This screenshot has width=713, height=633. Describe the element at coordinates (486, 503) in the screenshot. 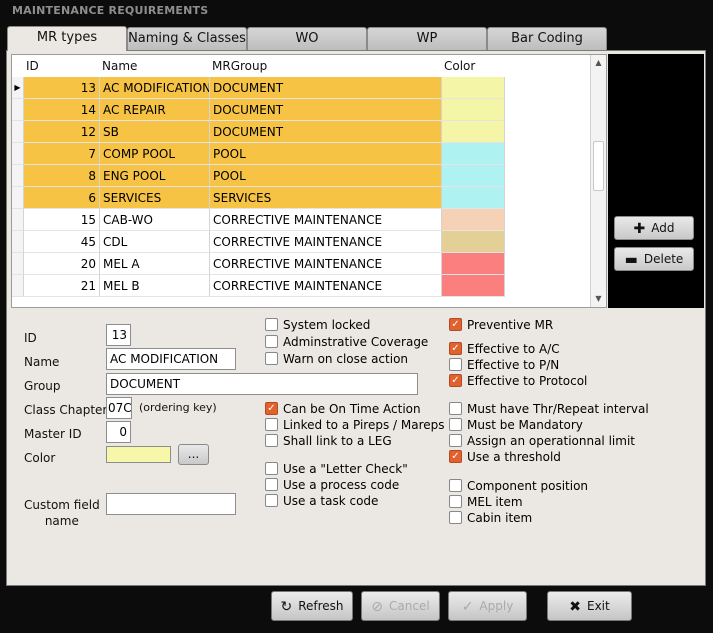

I see `mel-item-checkbox: MEL item` at that location.